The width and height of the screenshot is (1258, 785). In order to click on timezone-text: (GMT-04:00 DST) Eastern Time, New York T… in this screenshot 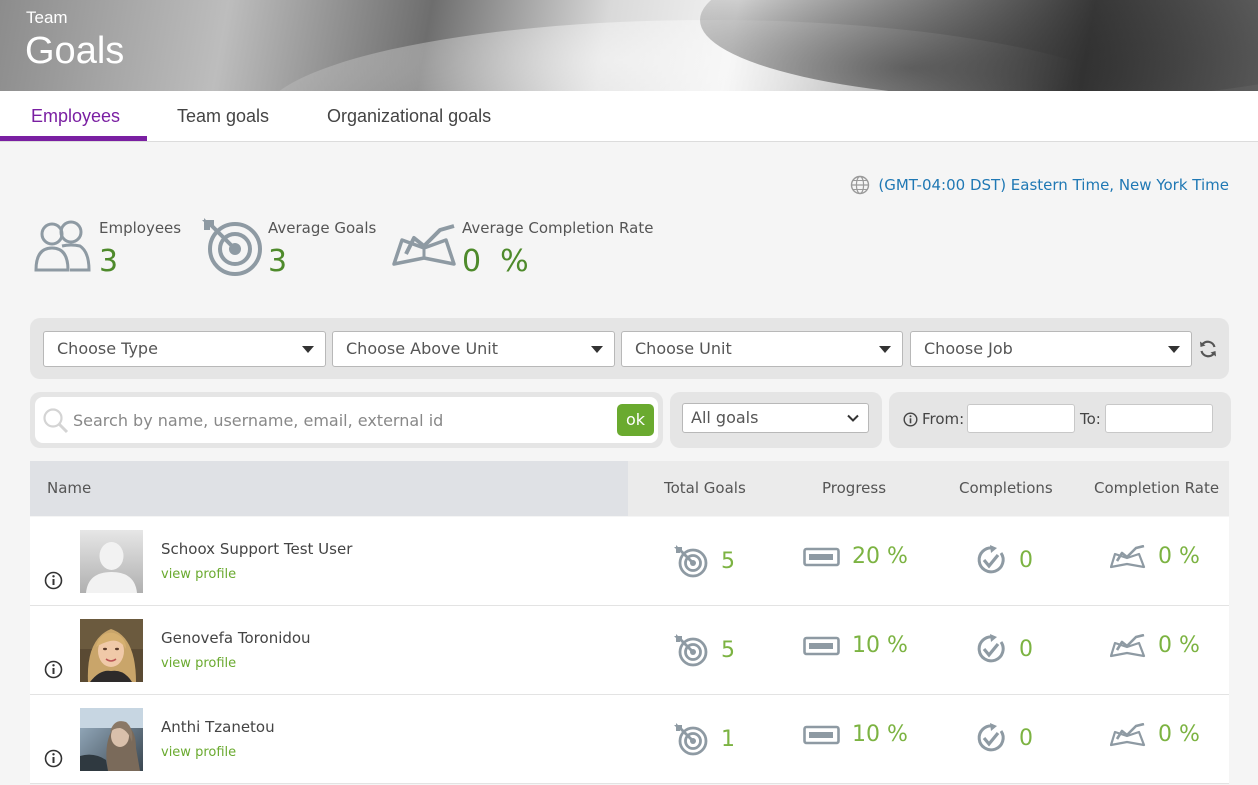, I will do `click(1053, 185)`.